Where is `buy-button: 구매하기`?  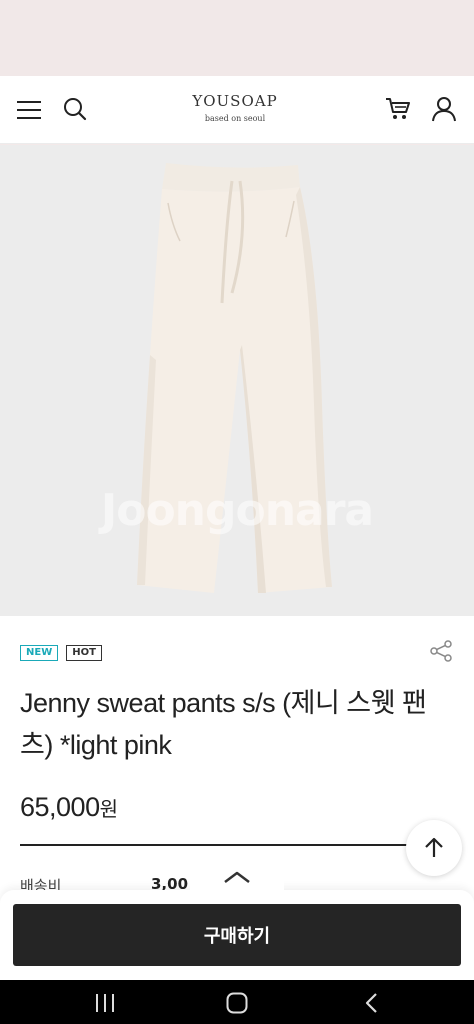
buy-button: 구매하기 is located at coordinates (237, 935).